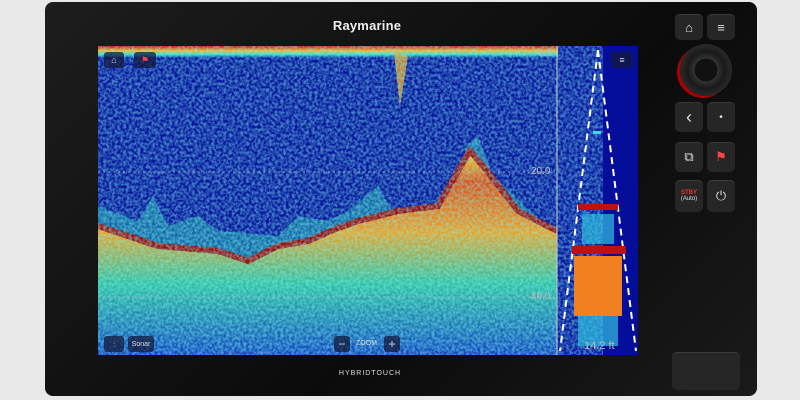 The width and height of the screenshot is (800, 400). What do you see at coordinates (599, 346) in the screenshot?
I see `current-depth: 14.2 ft` at bounding box center [599, 346].